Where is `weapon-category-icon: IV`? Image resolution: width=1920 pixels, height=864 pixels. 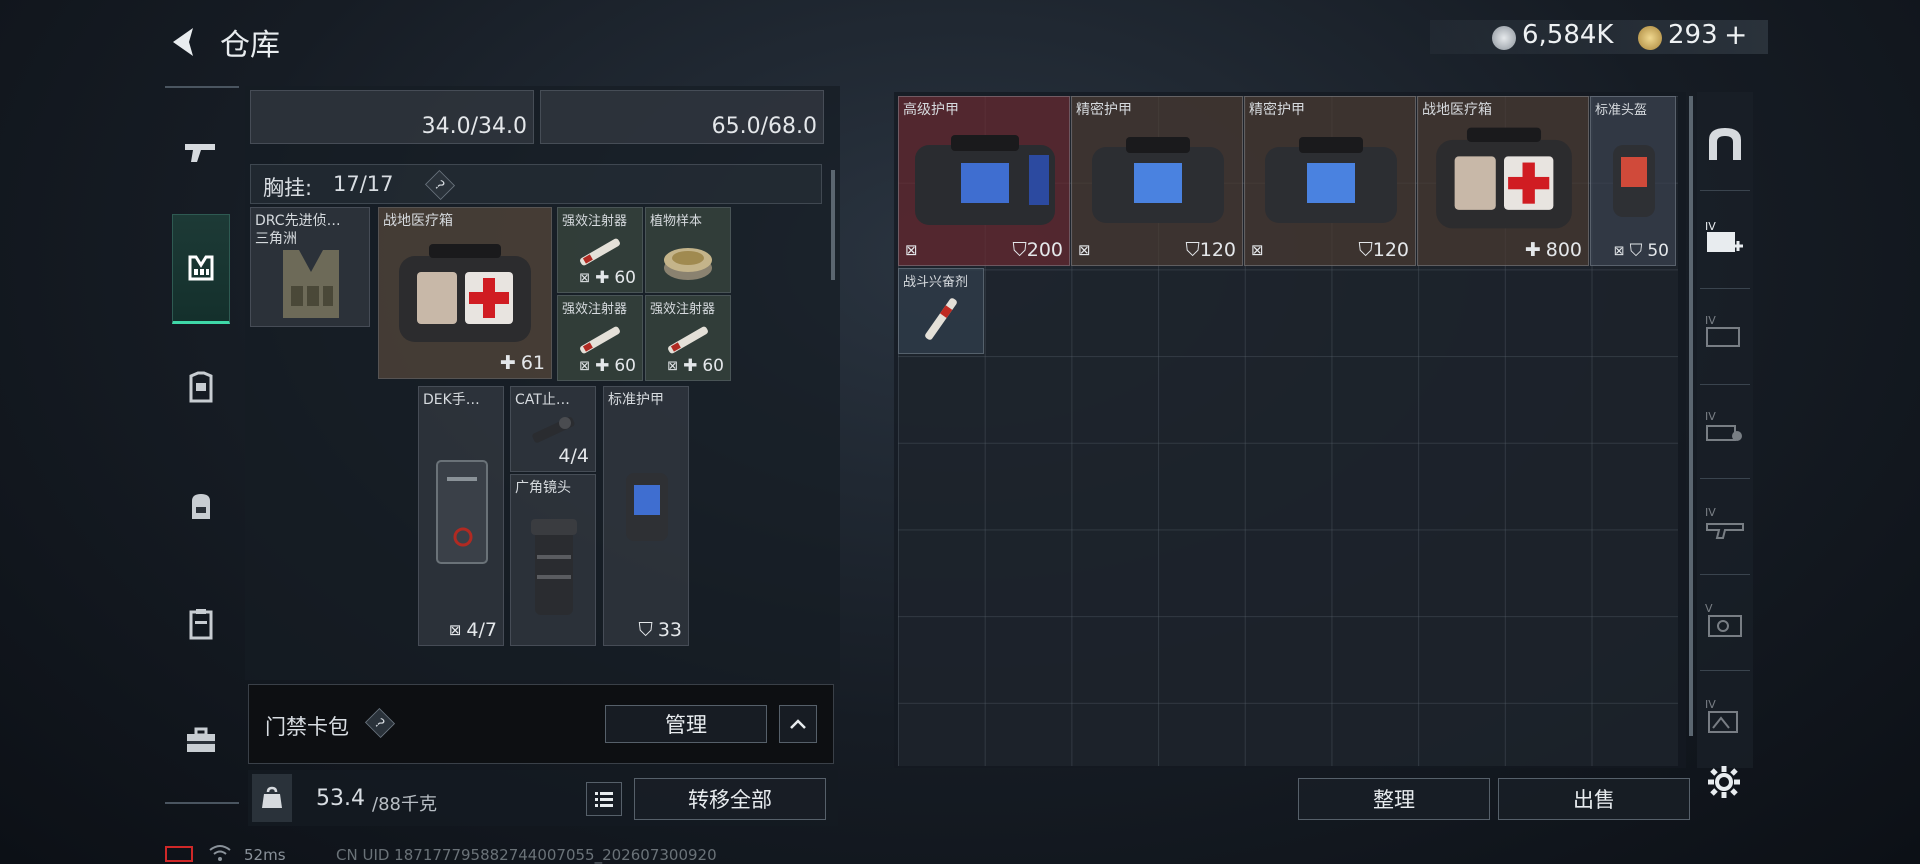
weapon-category-icon: IV is located at coordinates (1725, 524).